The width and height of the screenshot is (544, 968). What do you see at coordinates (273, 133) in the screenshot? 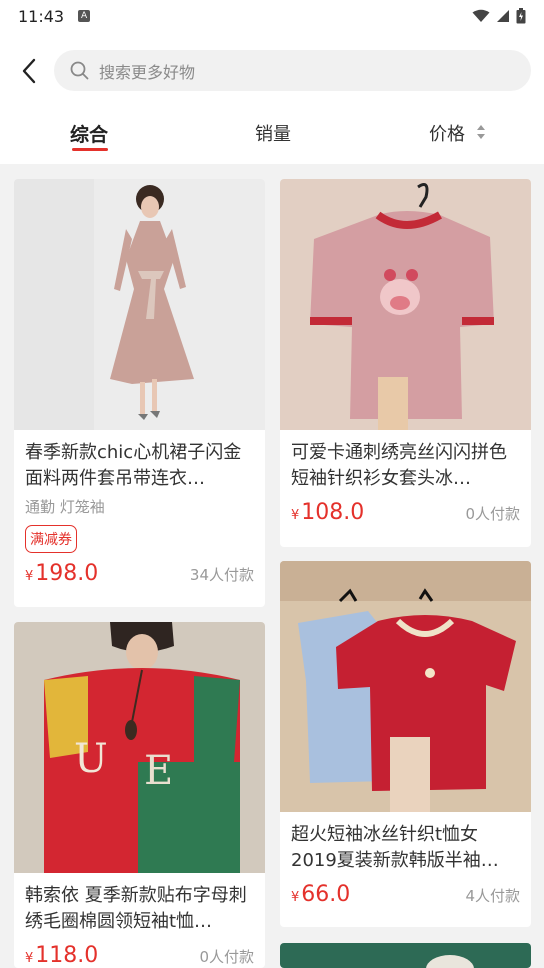
I see `tab-sales: 销量` at bounding box center [273, 133].